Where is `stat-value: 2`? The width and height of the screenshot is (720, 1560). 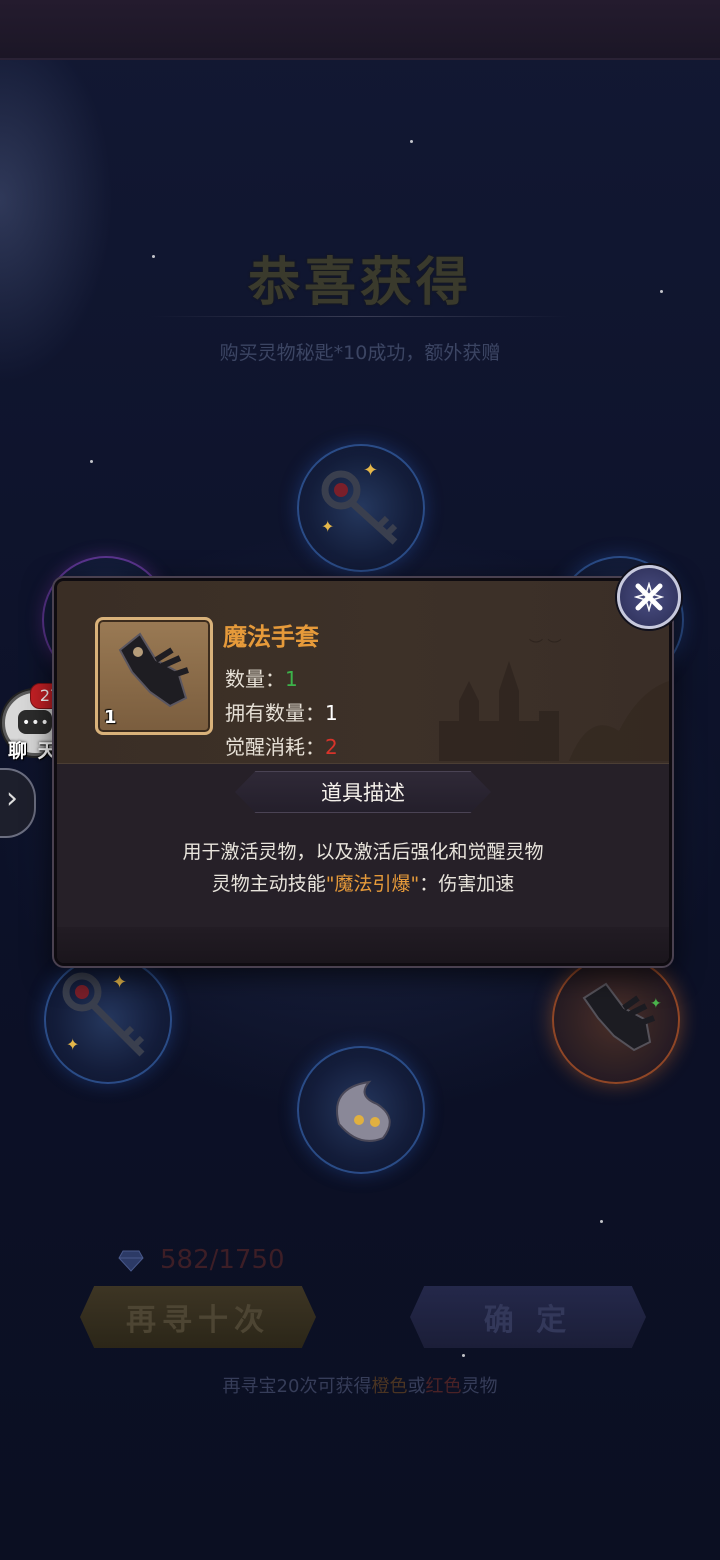
stat-value: 2 is located at coordinates (331, 747).